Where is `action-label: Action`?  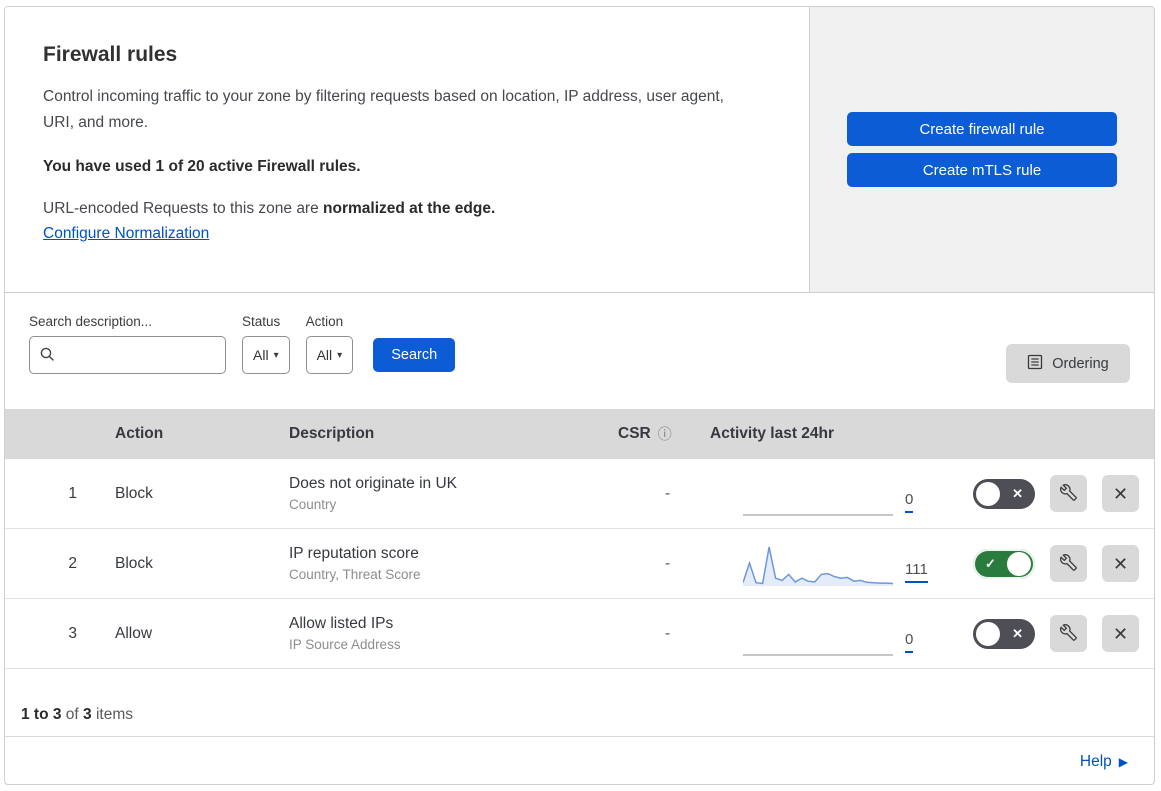
action-label: Action is located at coordinates (324, 321).